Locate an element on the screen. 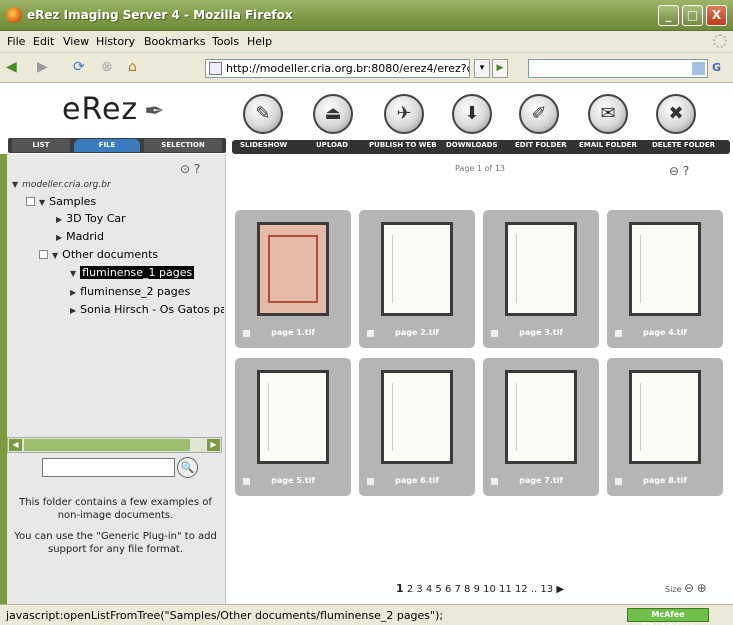 The height and width of the screenshot is (625, 733). tab-selection: SELECTION is located at coordinates (183, 145).